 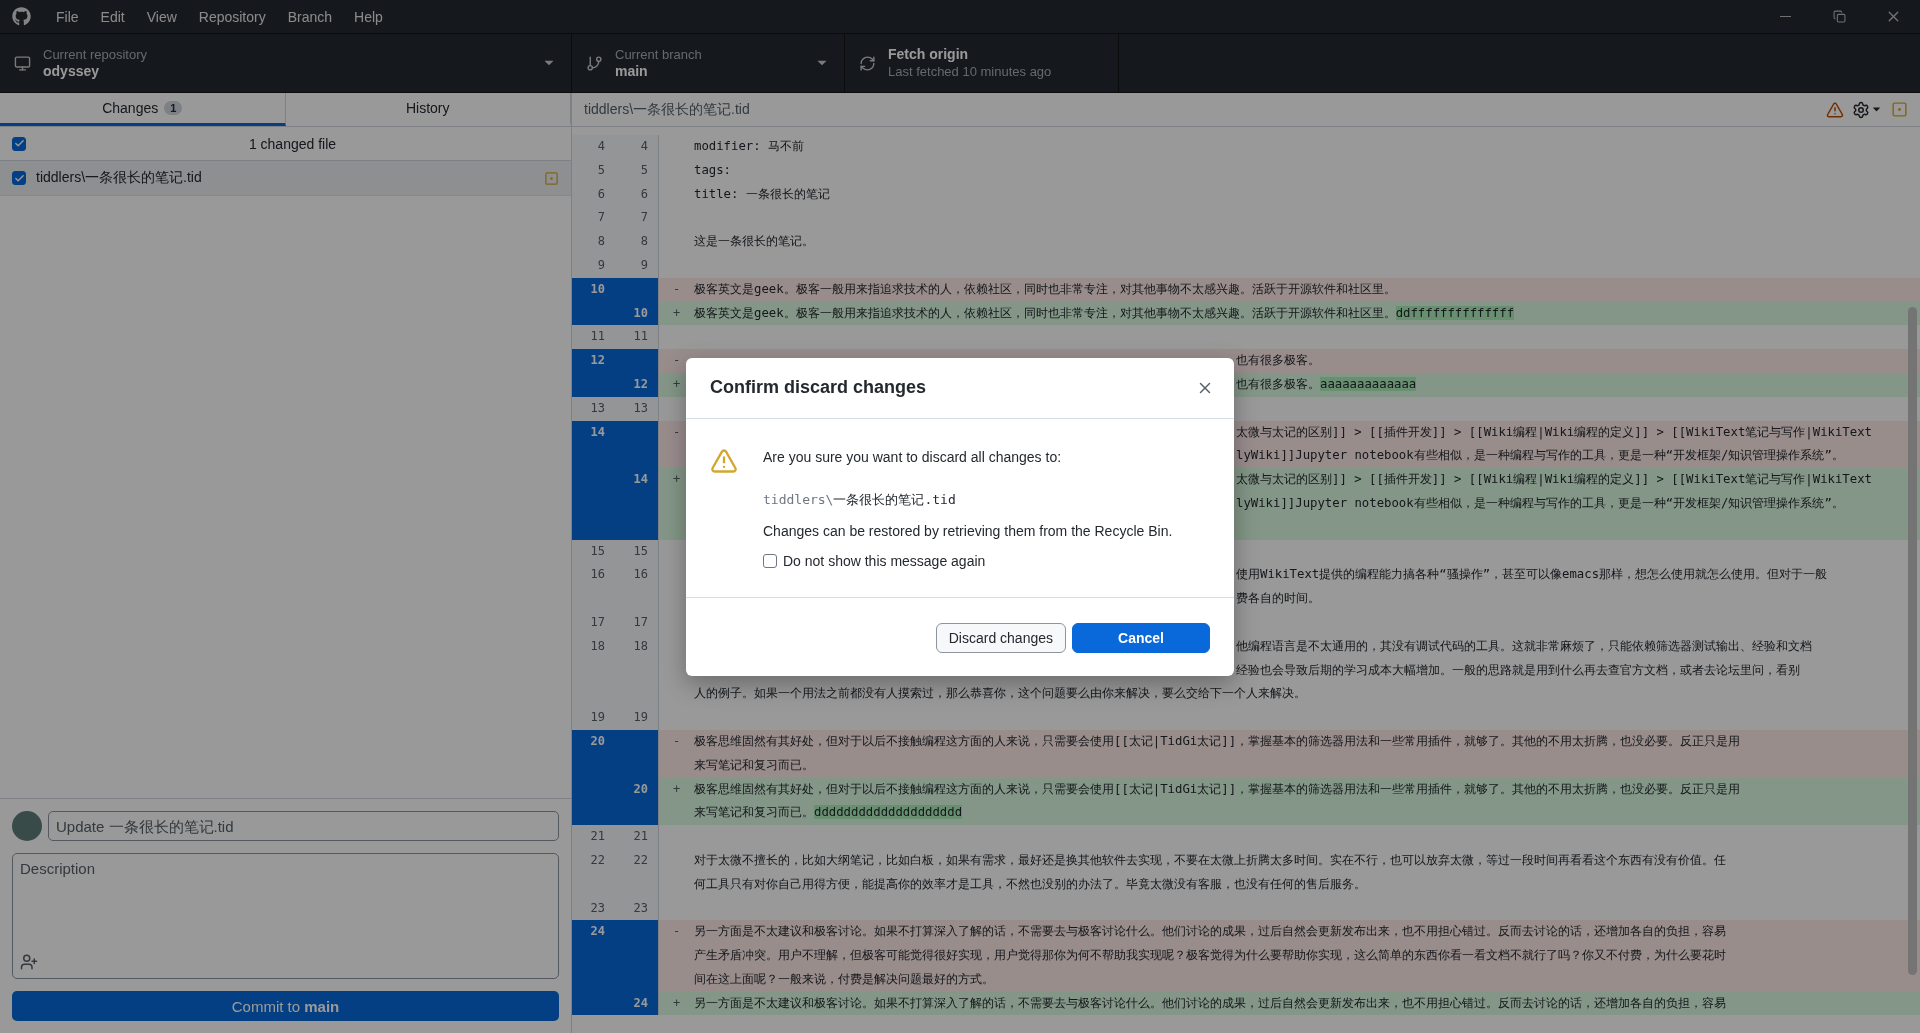 What do you see at coordinates (713, 170) in the screenshot?
I see `code-line: tags:` at bounding box center [713, 170].